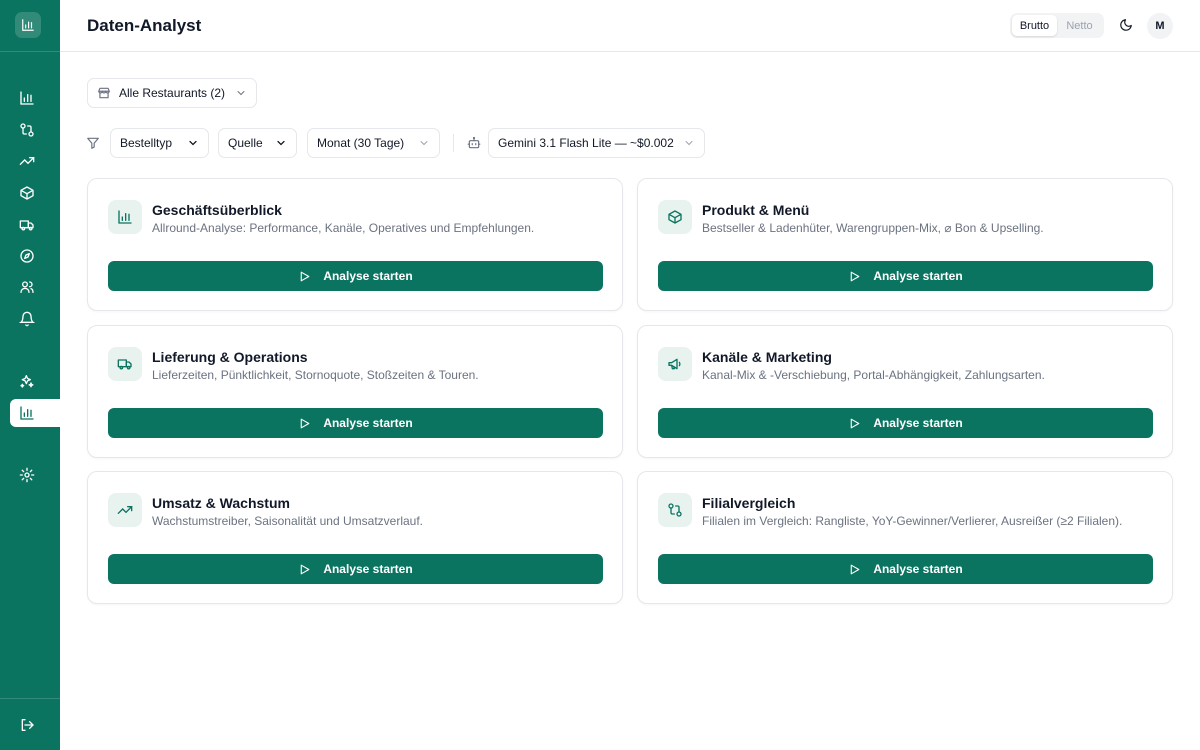 This screenshot has width=1200, height=750. Describe the element at coordinates (630, 26) in the screenshot. I see `top-header: Daten-Analyst Brutto Netto M` at that location.